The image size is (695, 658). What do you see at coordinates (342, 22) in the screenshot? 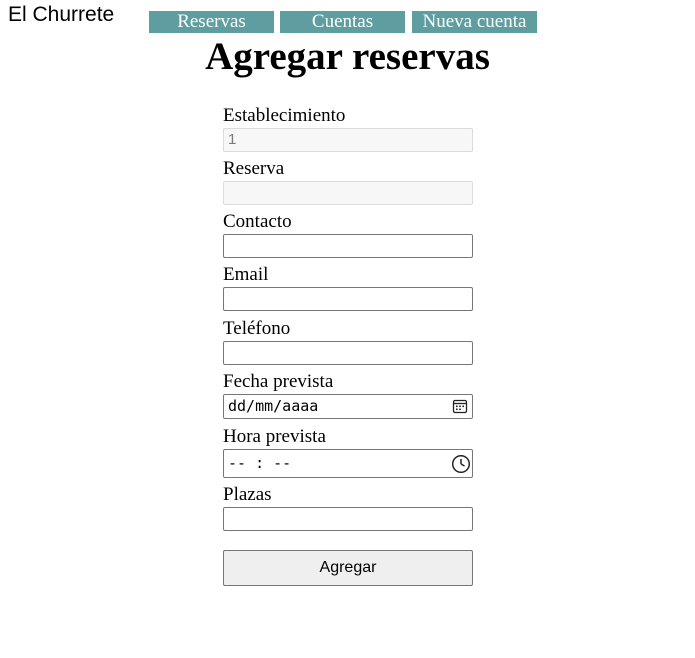
I see `nav-cuentas-button: Cuentas` at bounding box center [342, 22].